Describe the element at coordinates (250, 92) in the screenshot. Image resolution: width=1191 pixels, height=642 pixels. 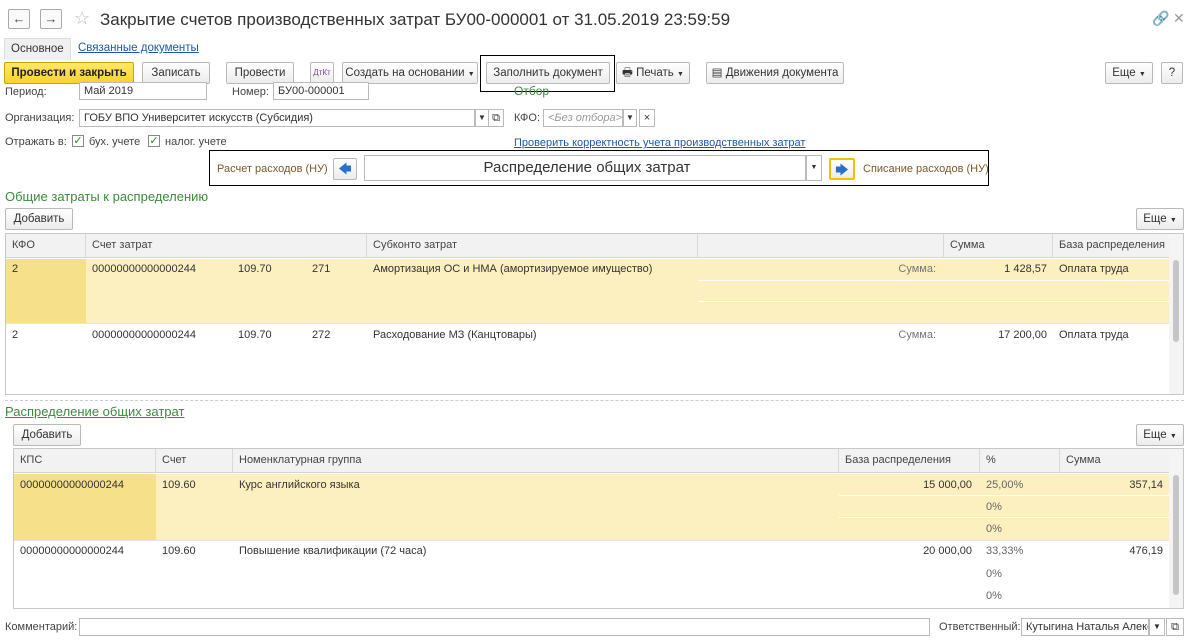
I see `number-label: Номер:` at that location.